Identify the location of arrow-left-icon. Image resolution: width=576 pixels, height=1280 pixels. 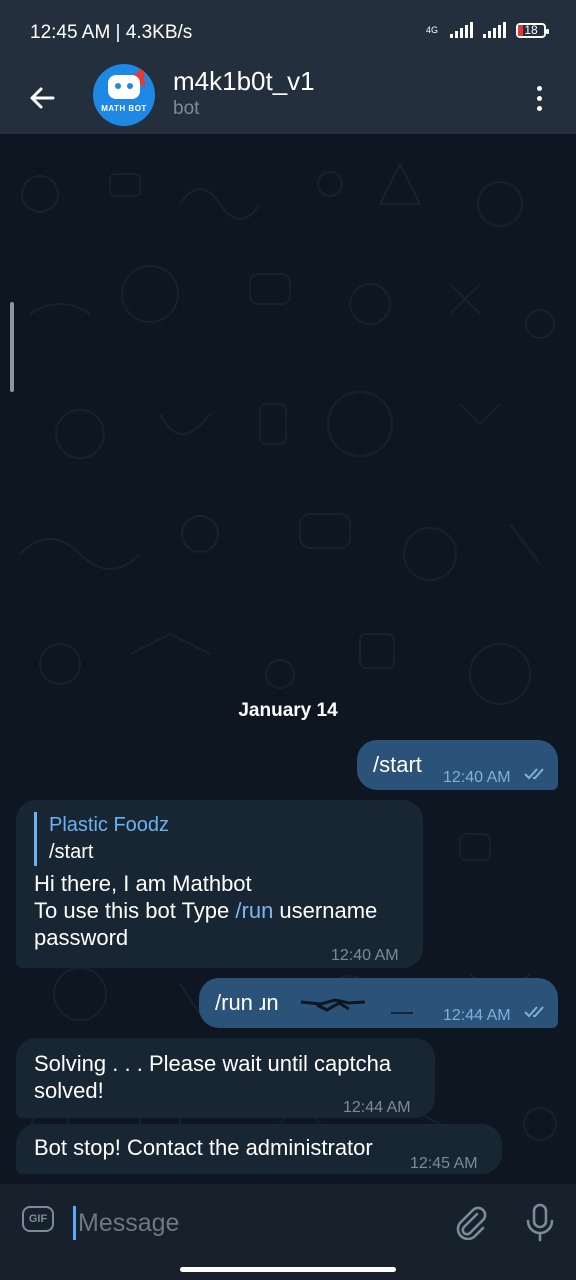
(42, 98).